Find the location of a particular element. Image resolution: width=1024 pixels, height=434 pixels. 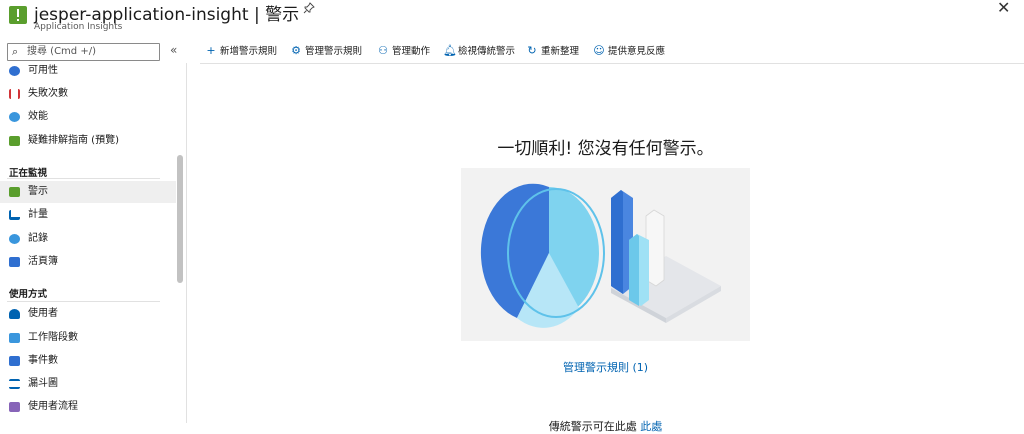

application-insights-logo-icon is located at coordinates (18, 15).